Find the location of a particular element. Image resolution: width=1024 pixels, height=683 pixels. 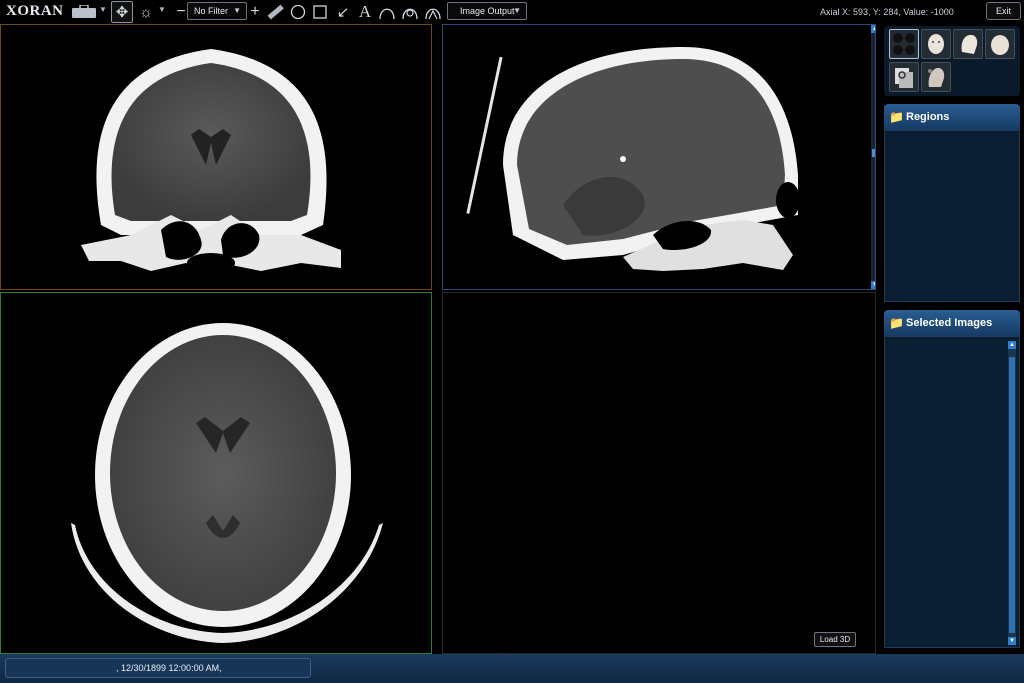

arrow-icon: ↙ is located at coordinates (343, 12).